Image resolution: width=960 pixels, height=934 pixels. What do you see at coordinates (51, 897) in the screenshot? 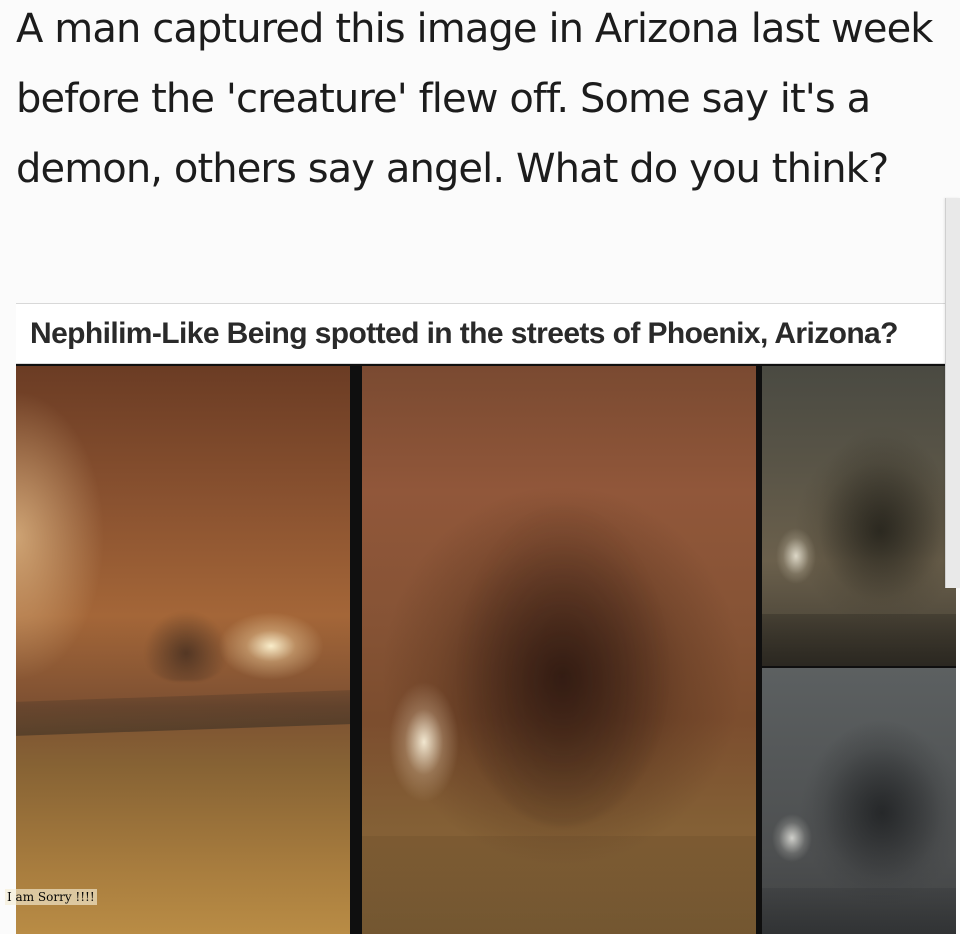
I see `overlay-note: I am Sorry !!!!` at bounding box center [51, 897].